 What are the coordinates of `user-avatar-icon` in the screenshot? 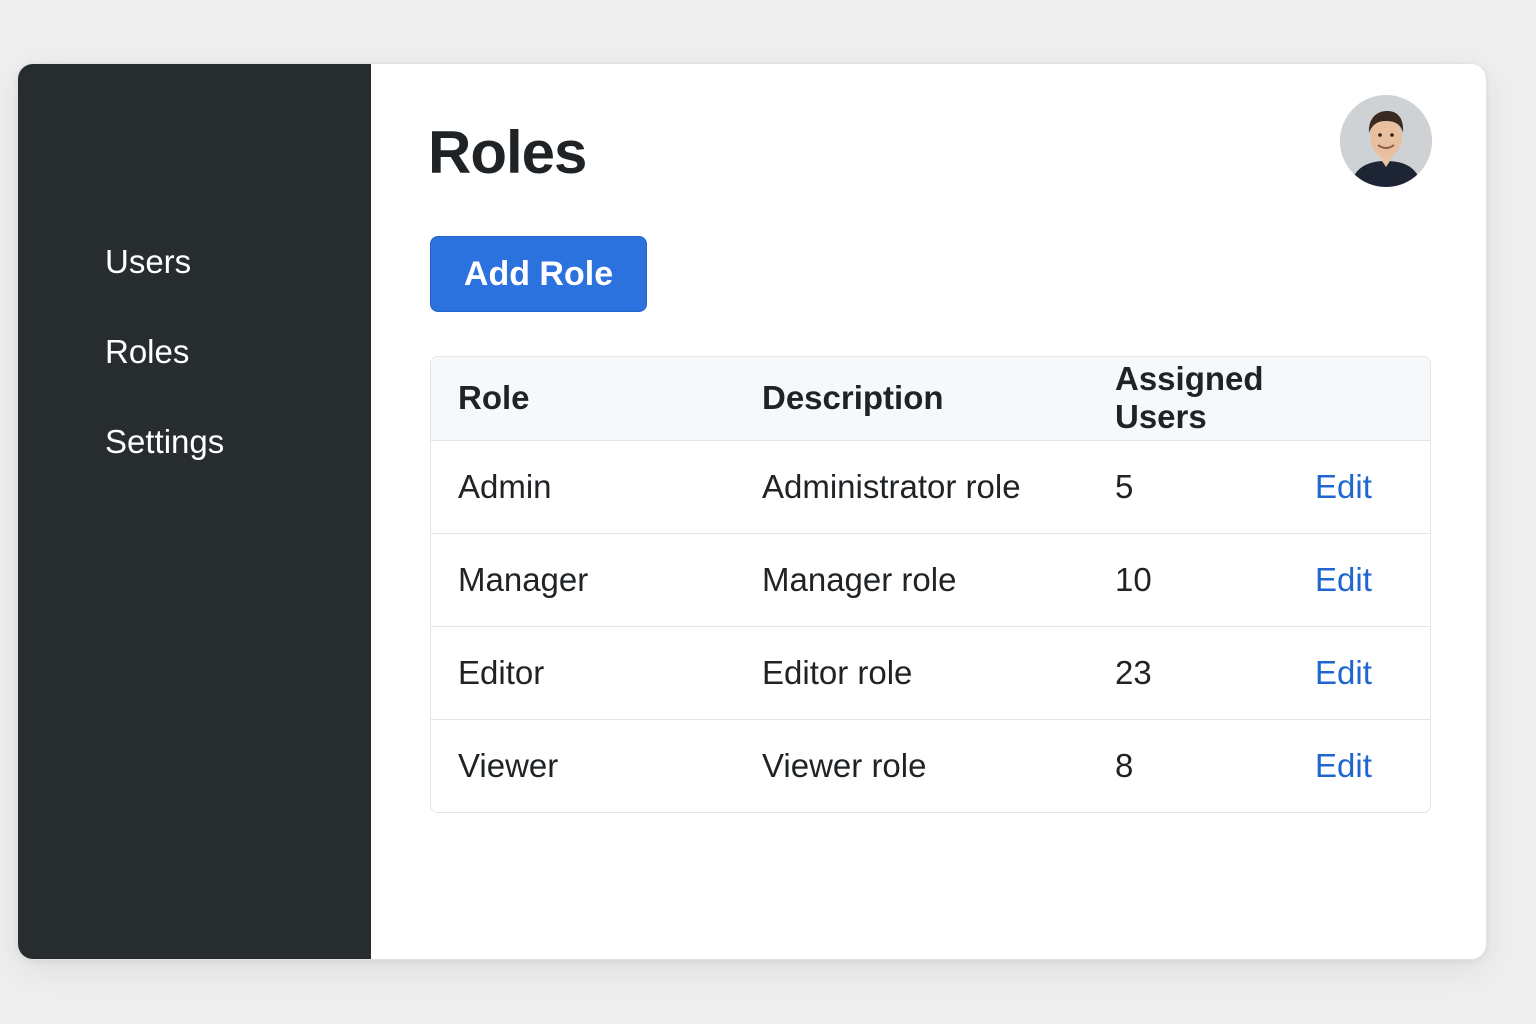 It's located at (1386, 141).